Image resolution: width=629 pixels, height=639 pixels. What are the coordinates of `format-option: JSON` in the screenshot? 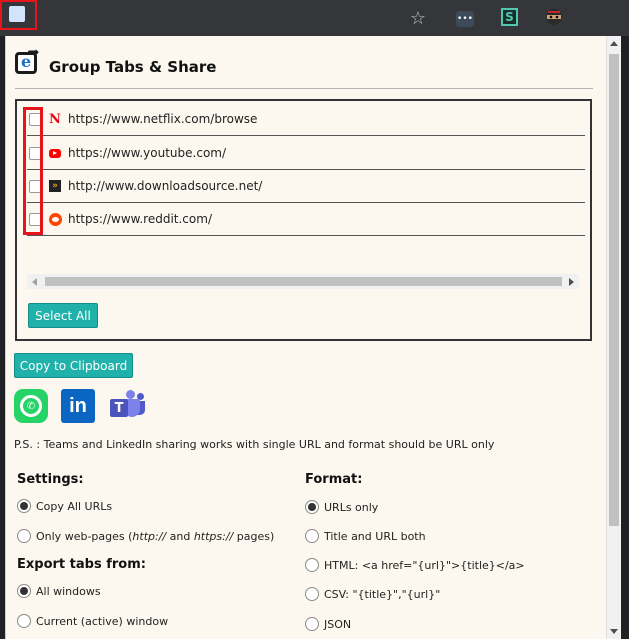 It's located at (328, 624).